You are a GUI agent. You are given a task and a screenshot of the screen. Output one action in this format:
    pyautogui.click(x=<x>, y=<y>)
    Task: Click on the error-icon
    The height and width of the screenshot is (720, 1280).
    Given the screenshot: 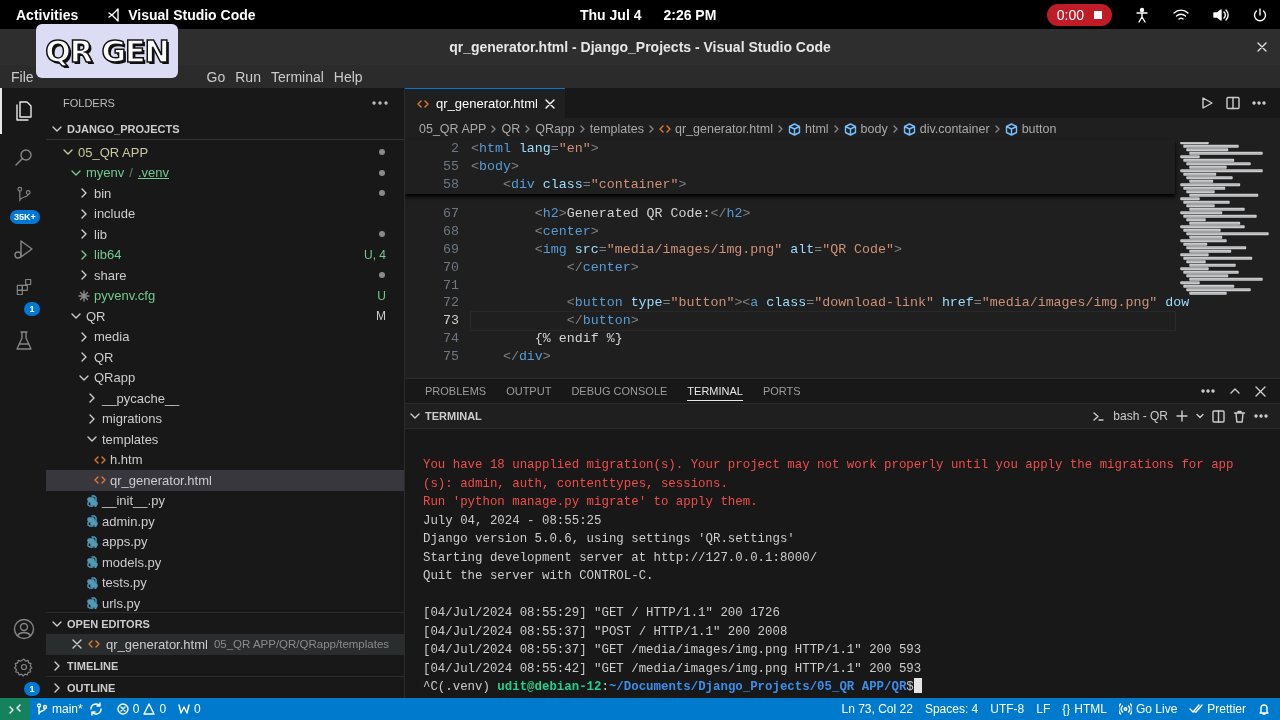 What is the action you would take?
    pyautogui.click(x=122, y=709)
    